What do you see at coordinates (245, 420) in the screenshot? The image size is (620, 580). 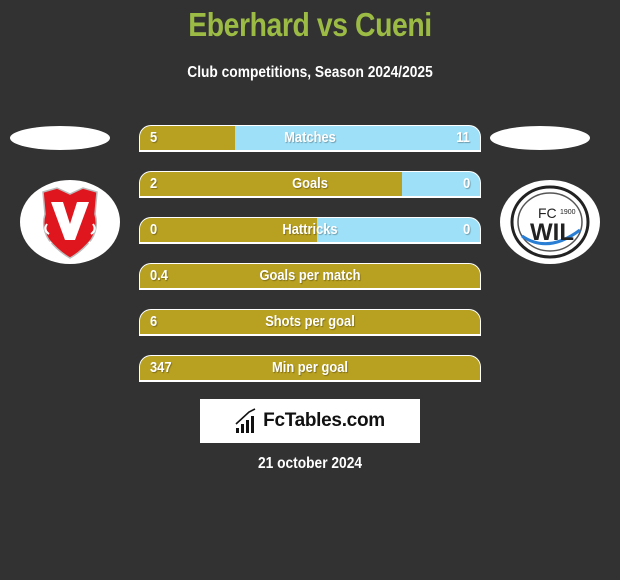 I see `bar-chart-icon` at bounding box center [245, 420].